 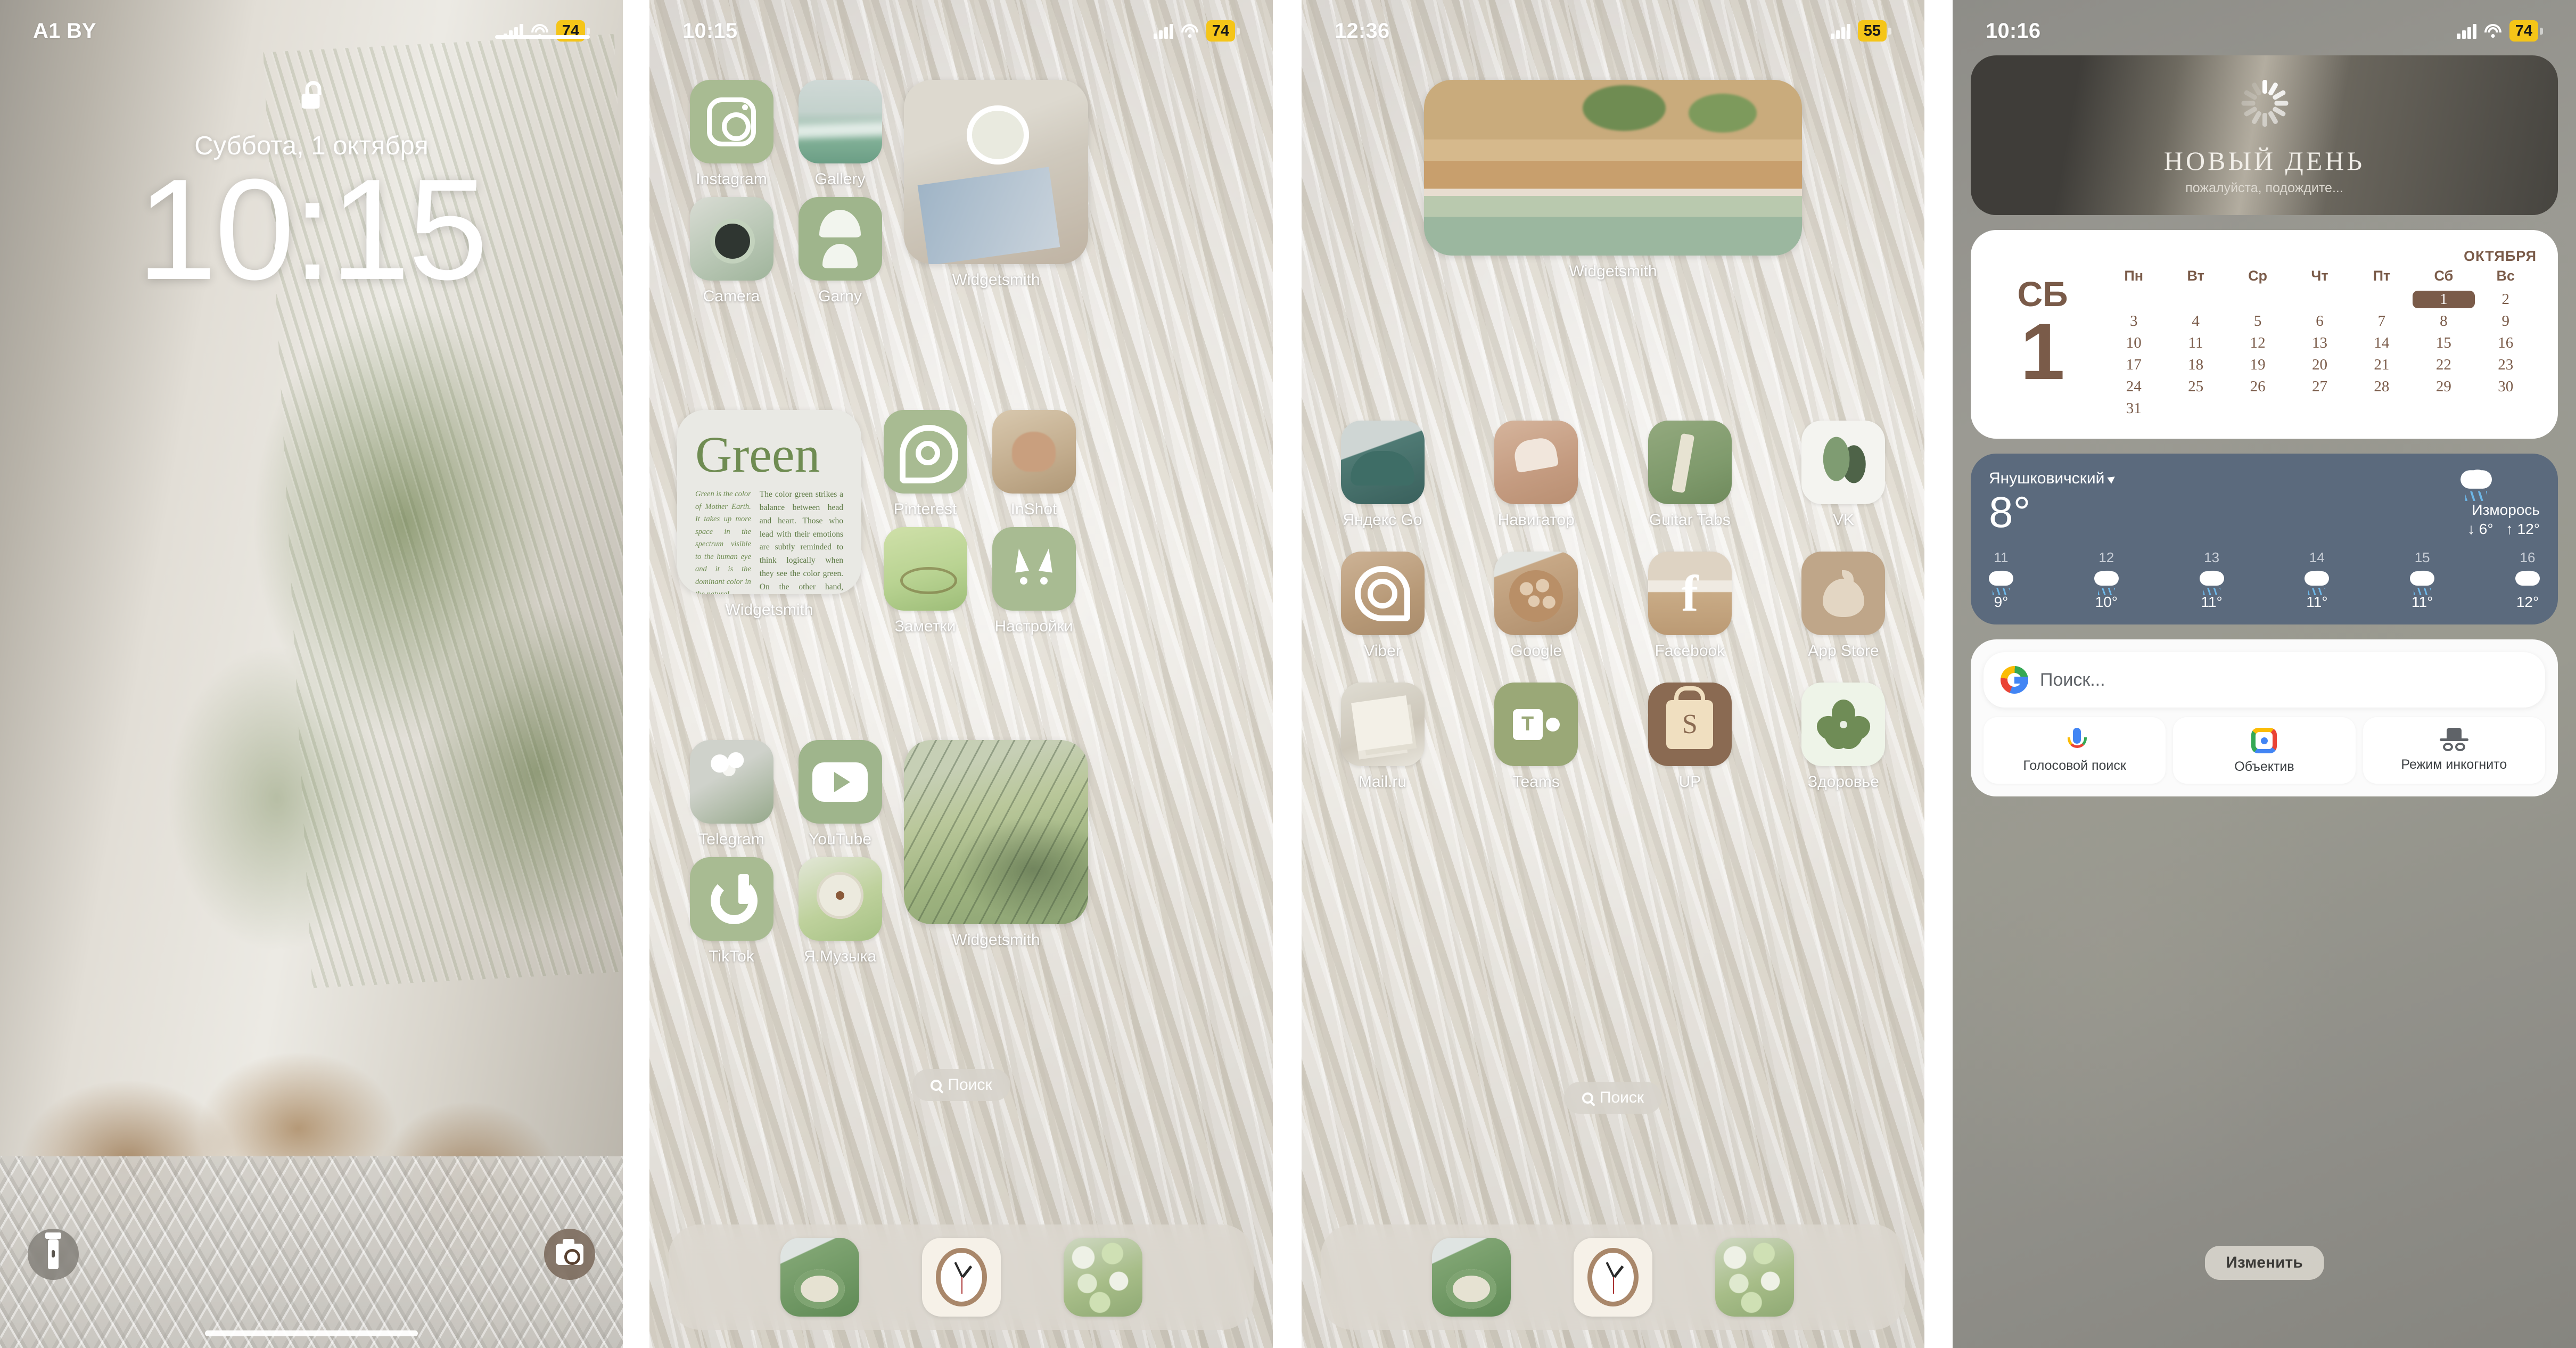 What do you see at coordinates (2506, 342) in the screenshot?
I see `calendar-day: 16` at bounding box center [2506, 342].